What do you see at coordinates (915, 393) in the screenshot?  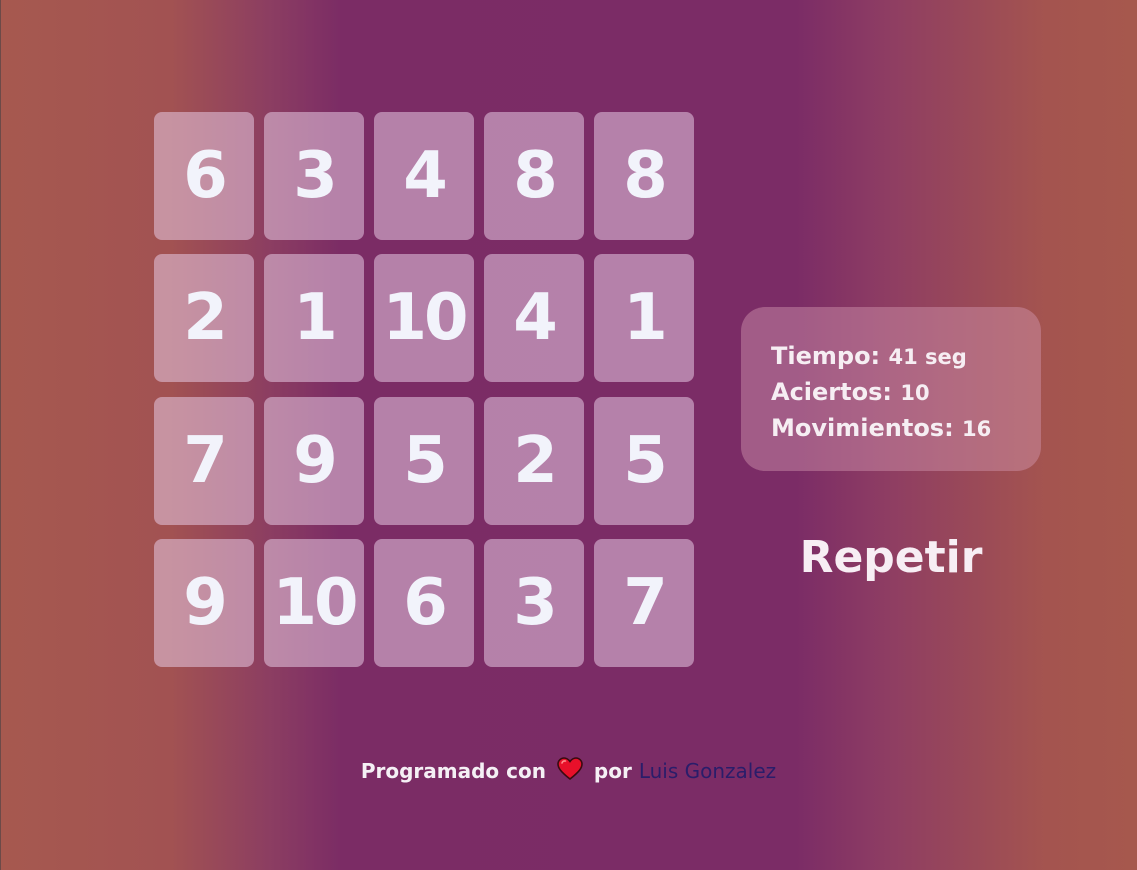 I see `stat-hits-value: 10` at bounding box center [915, 393].